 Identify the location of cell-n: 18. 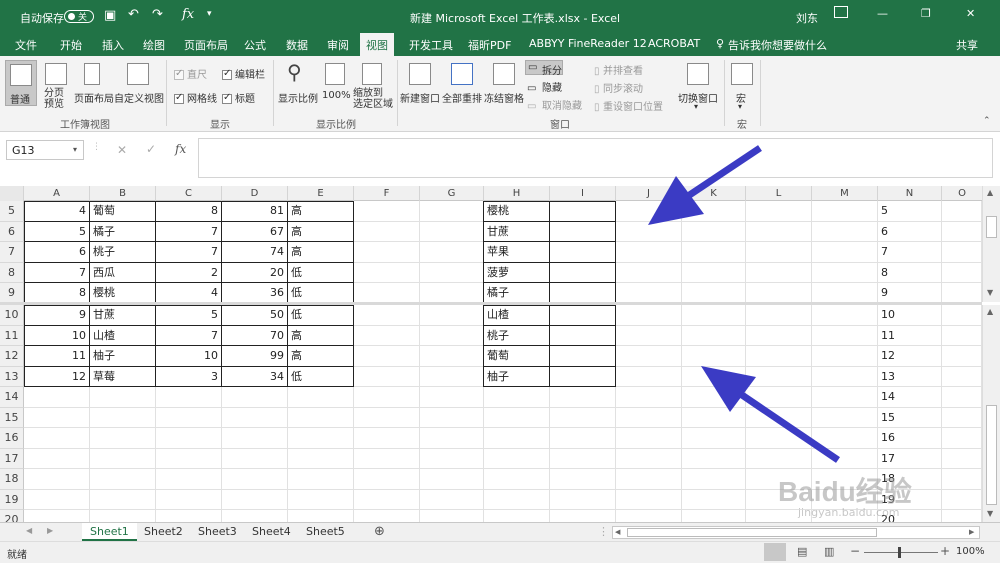
(910, 479).